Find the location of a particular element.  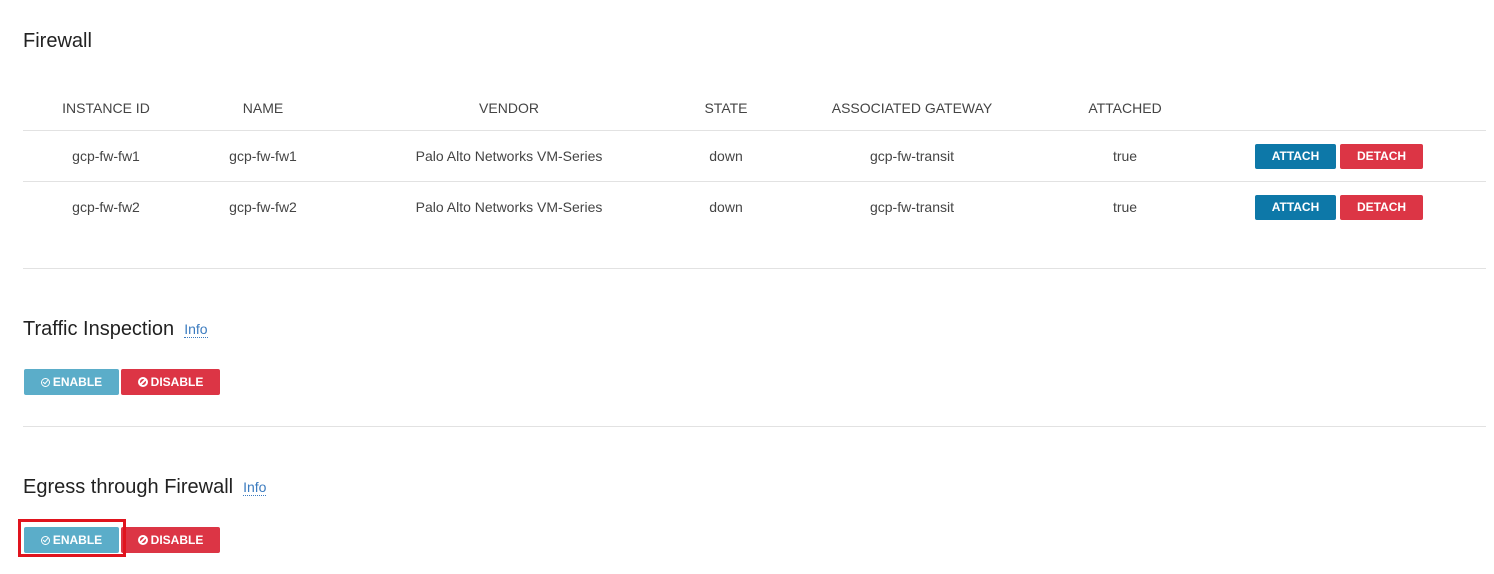

cell-instance-id: gcp-fw-fw2 is located at coordinates (106, 206).